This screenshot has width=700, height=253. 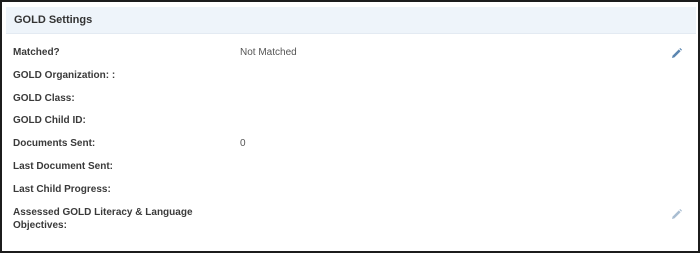 What do you see at coordinates (243, 143) in the screenshot?
I see `documents-sent-value: 0` at bounding box center [243, 143].